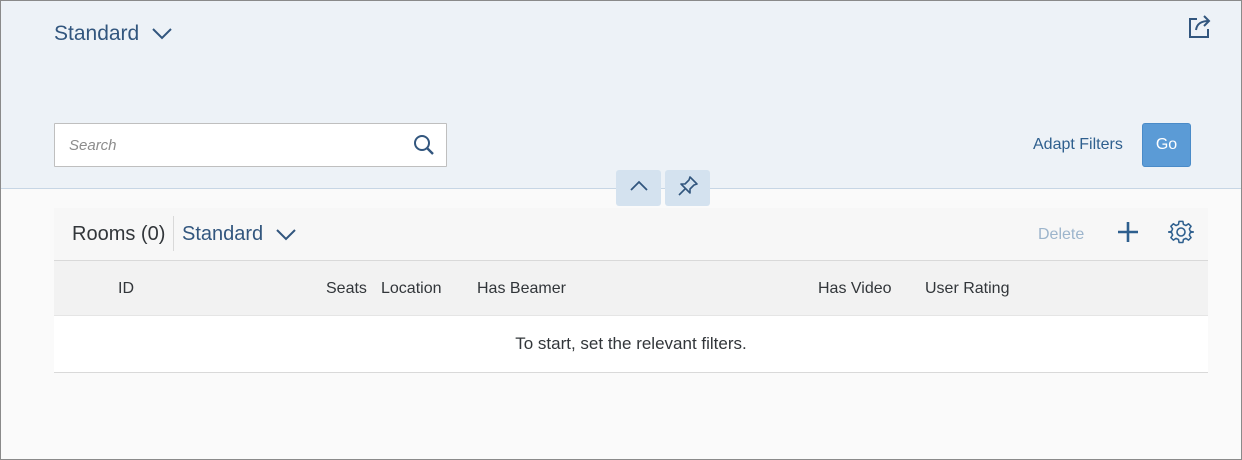  Describe the element at coordinates (173, 233) in the screenshot. I see `toolbar-separator` at that location.